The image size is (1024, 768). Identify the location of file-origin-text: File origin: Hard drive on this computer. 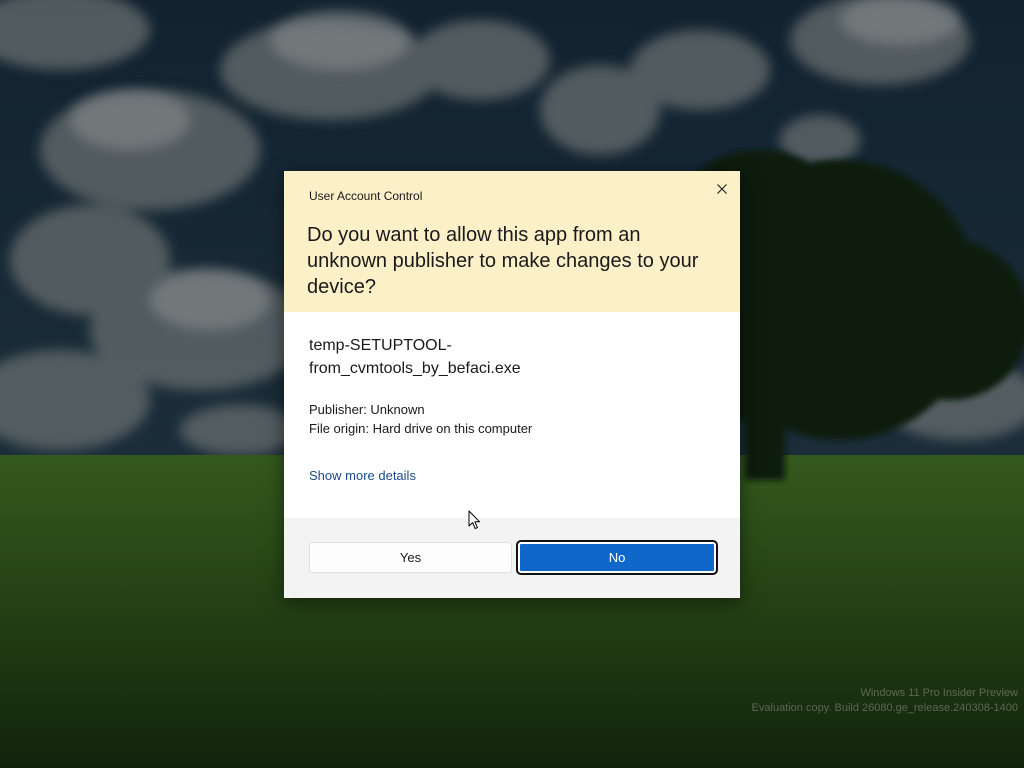
(421, 428).